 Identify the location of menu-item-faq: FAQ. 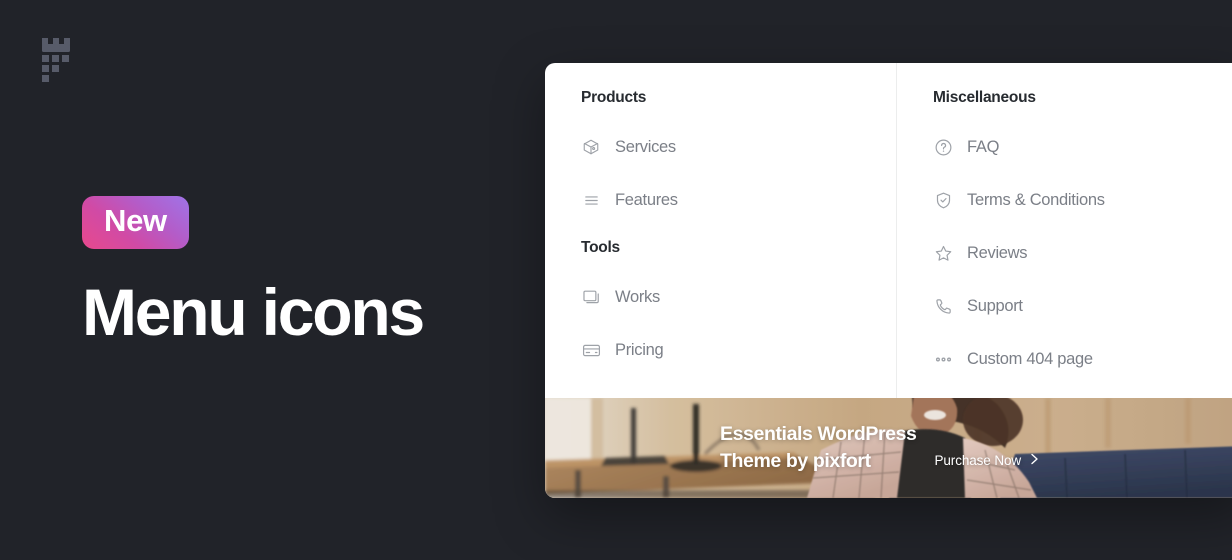
(1071, 147).